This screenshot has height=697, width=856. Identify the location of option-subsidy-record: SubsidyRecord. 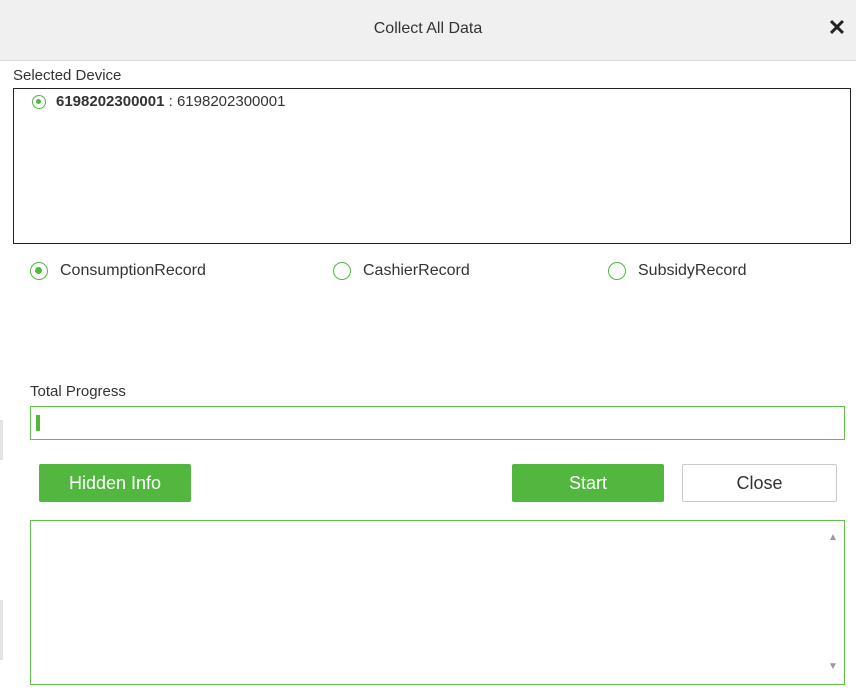
(677, 271).